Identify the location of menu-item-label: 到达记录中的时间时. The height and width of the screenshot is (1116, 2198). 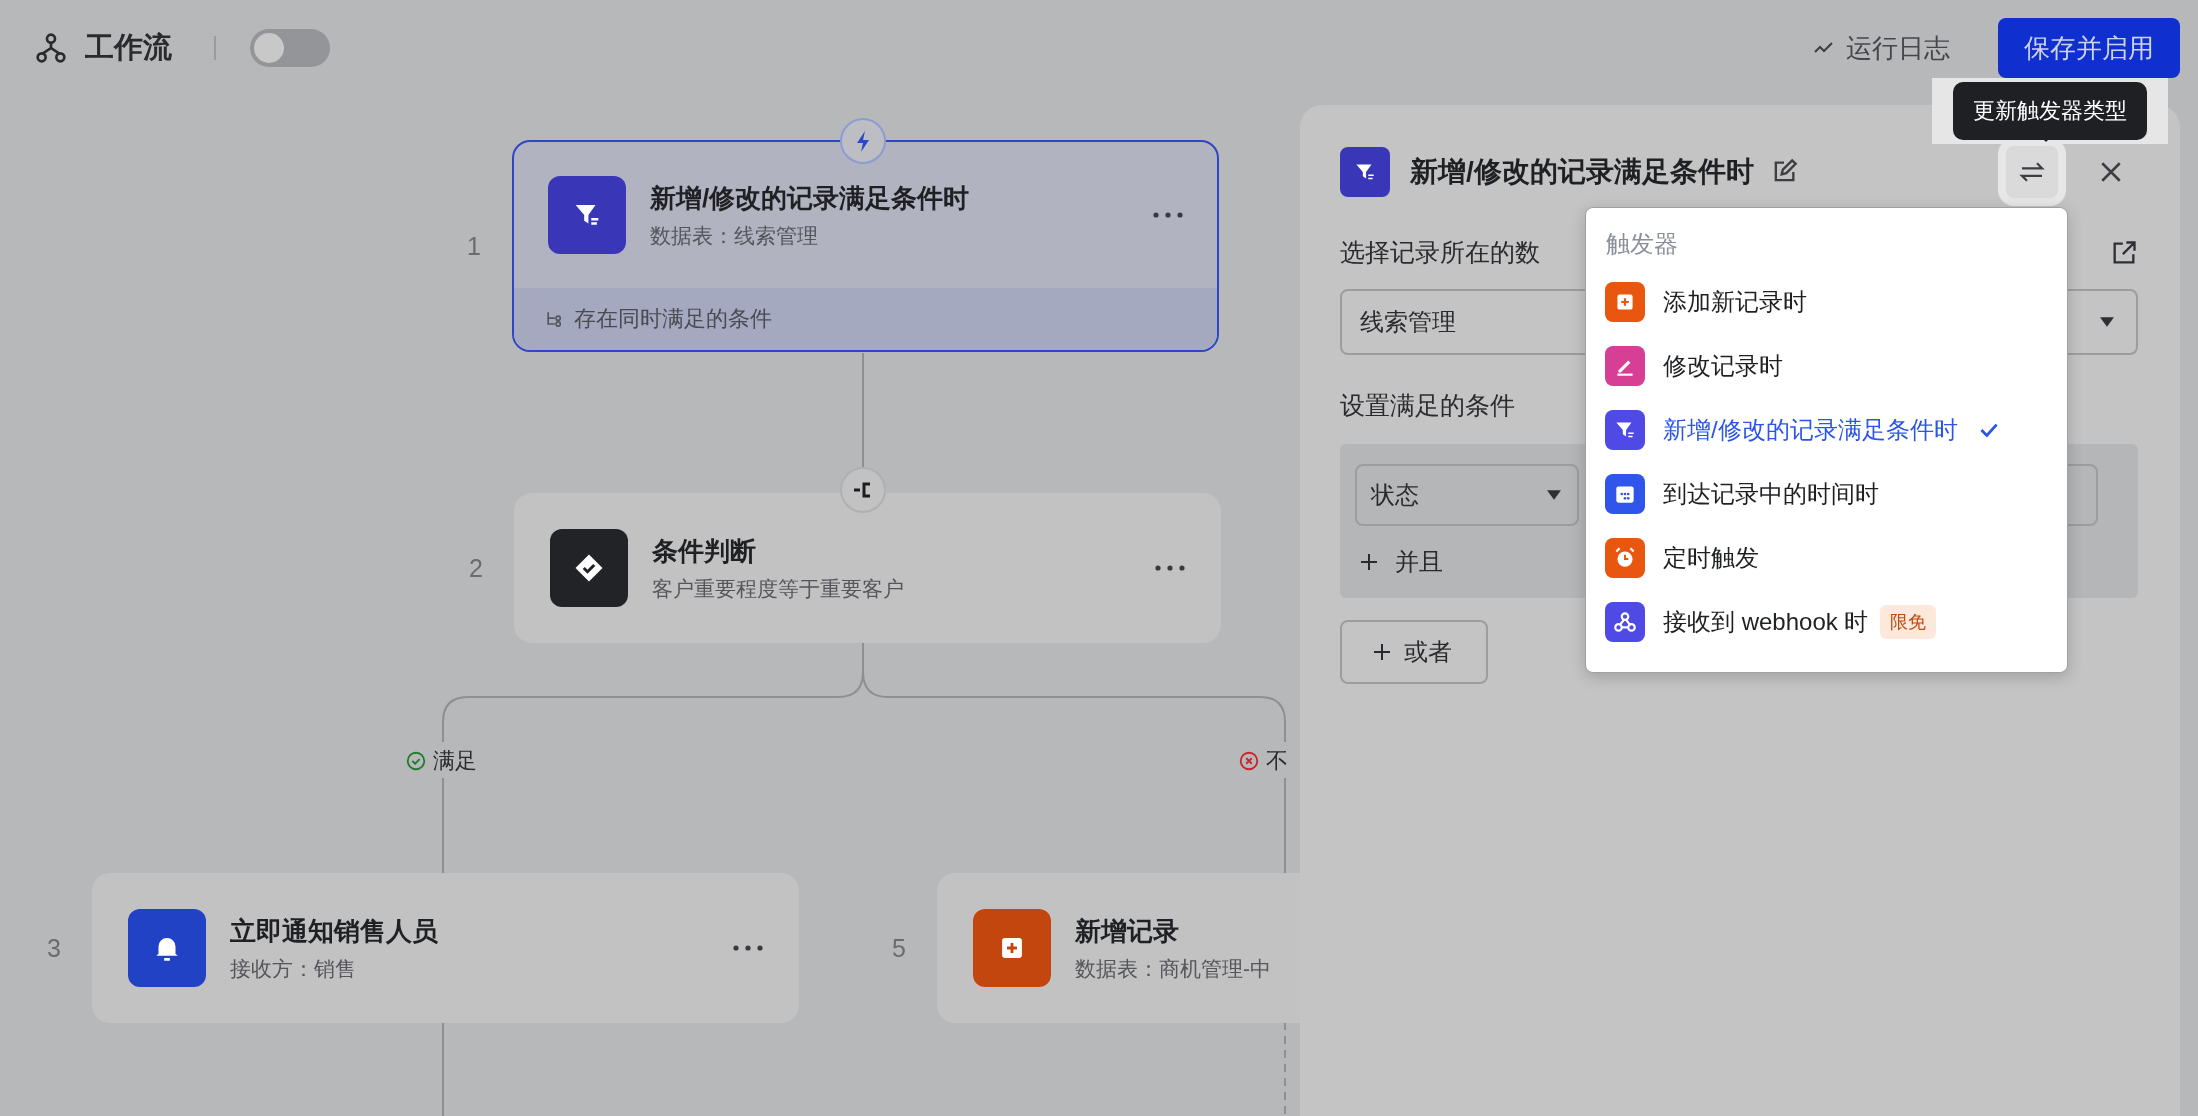
(1771, 494).